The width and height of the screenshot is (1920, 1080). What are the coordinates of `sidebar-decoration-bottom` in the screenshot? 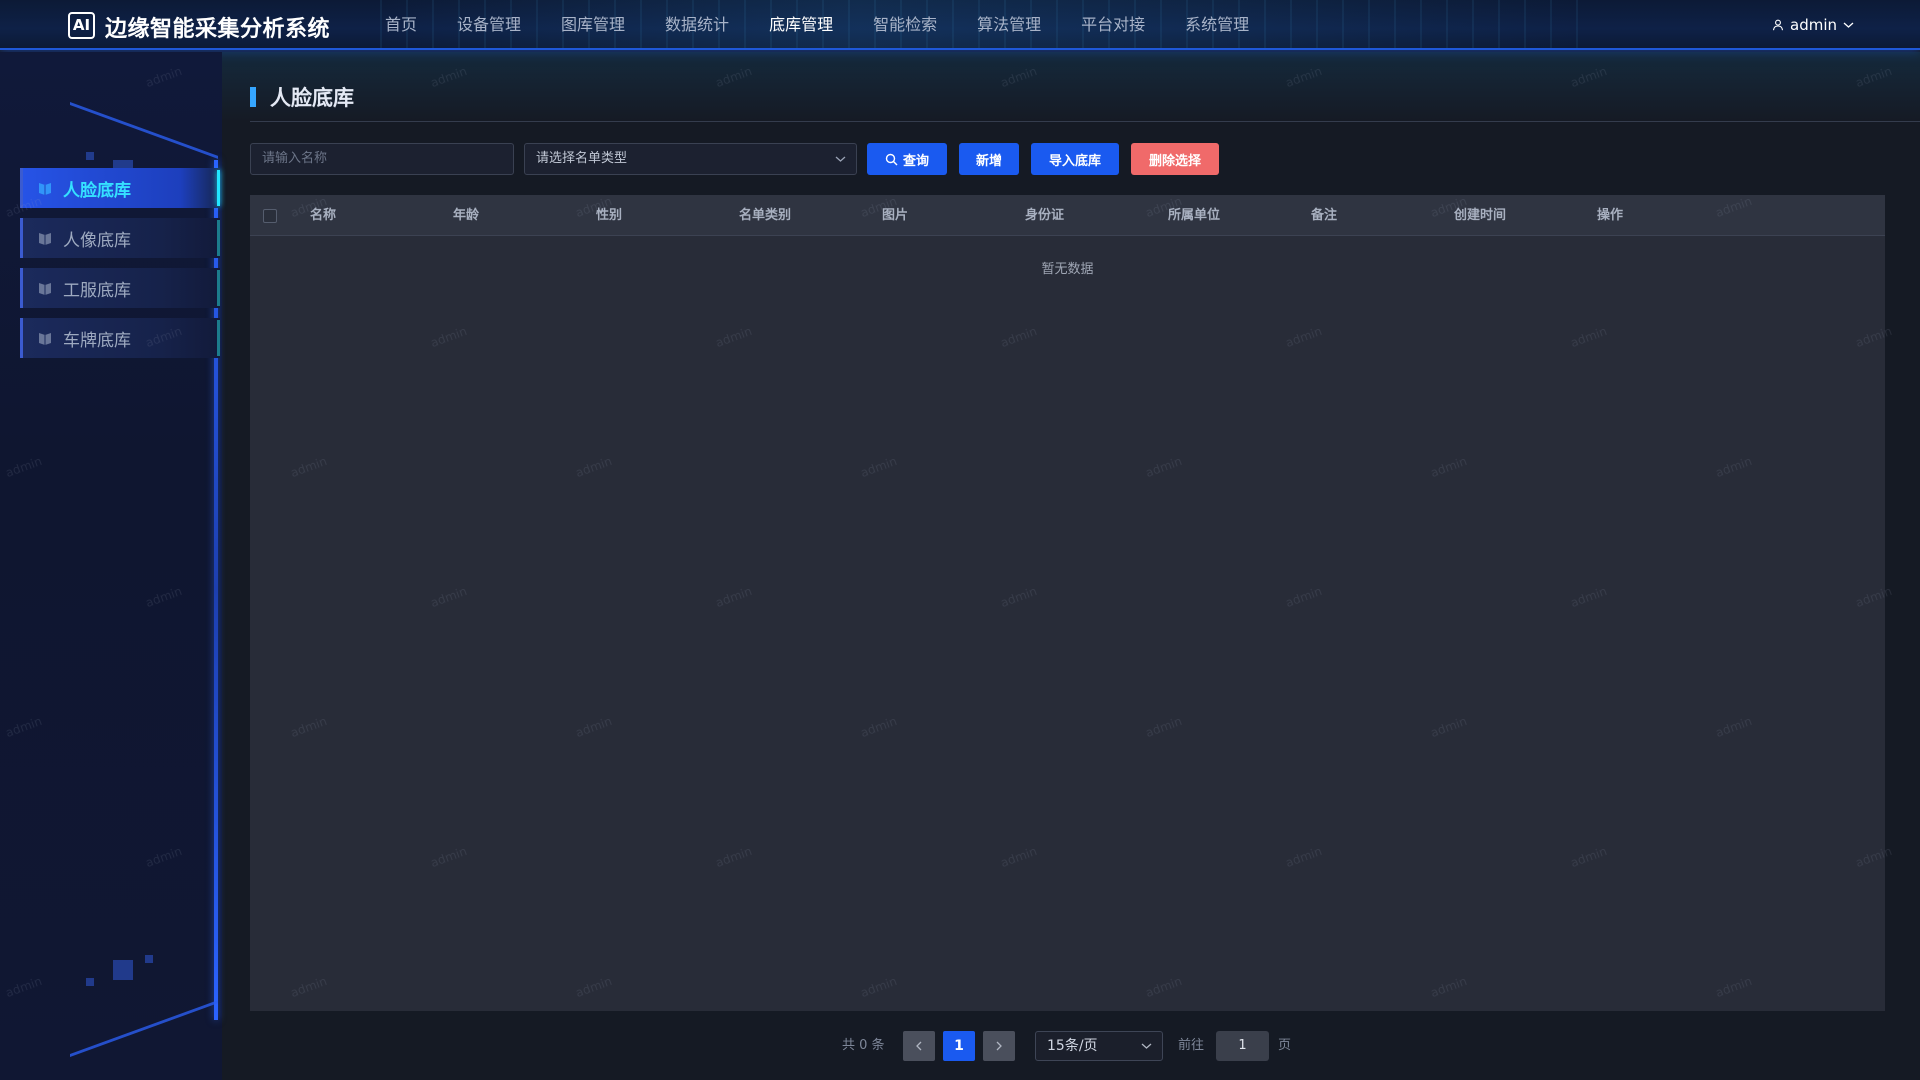 It's located at (144, 995).